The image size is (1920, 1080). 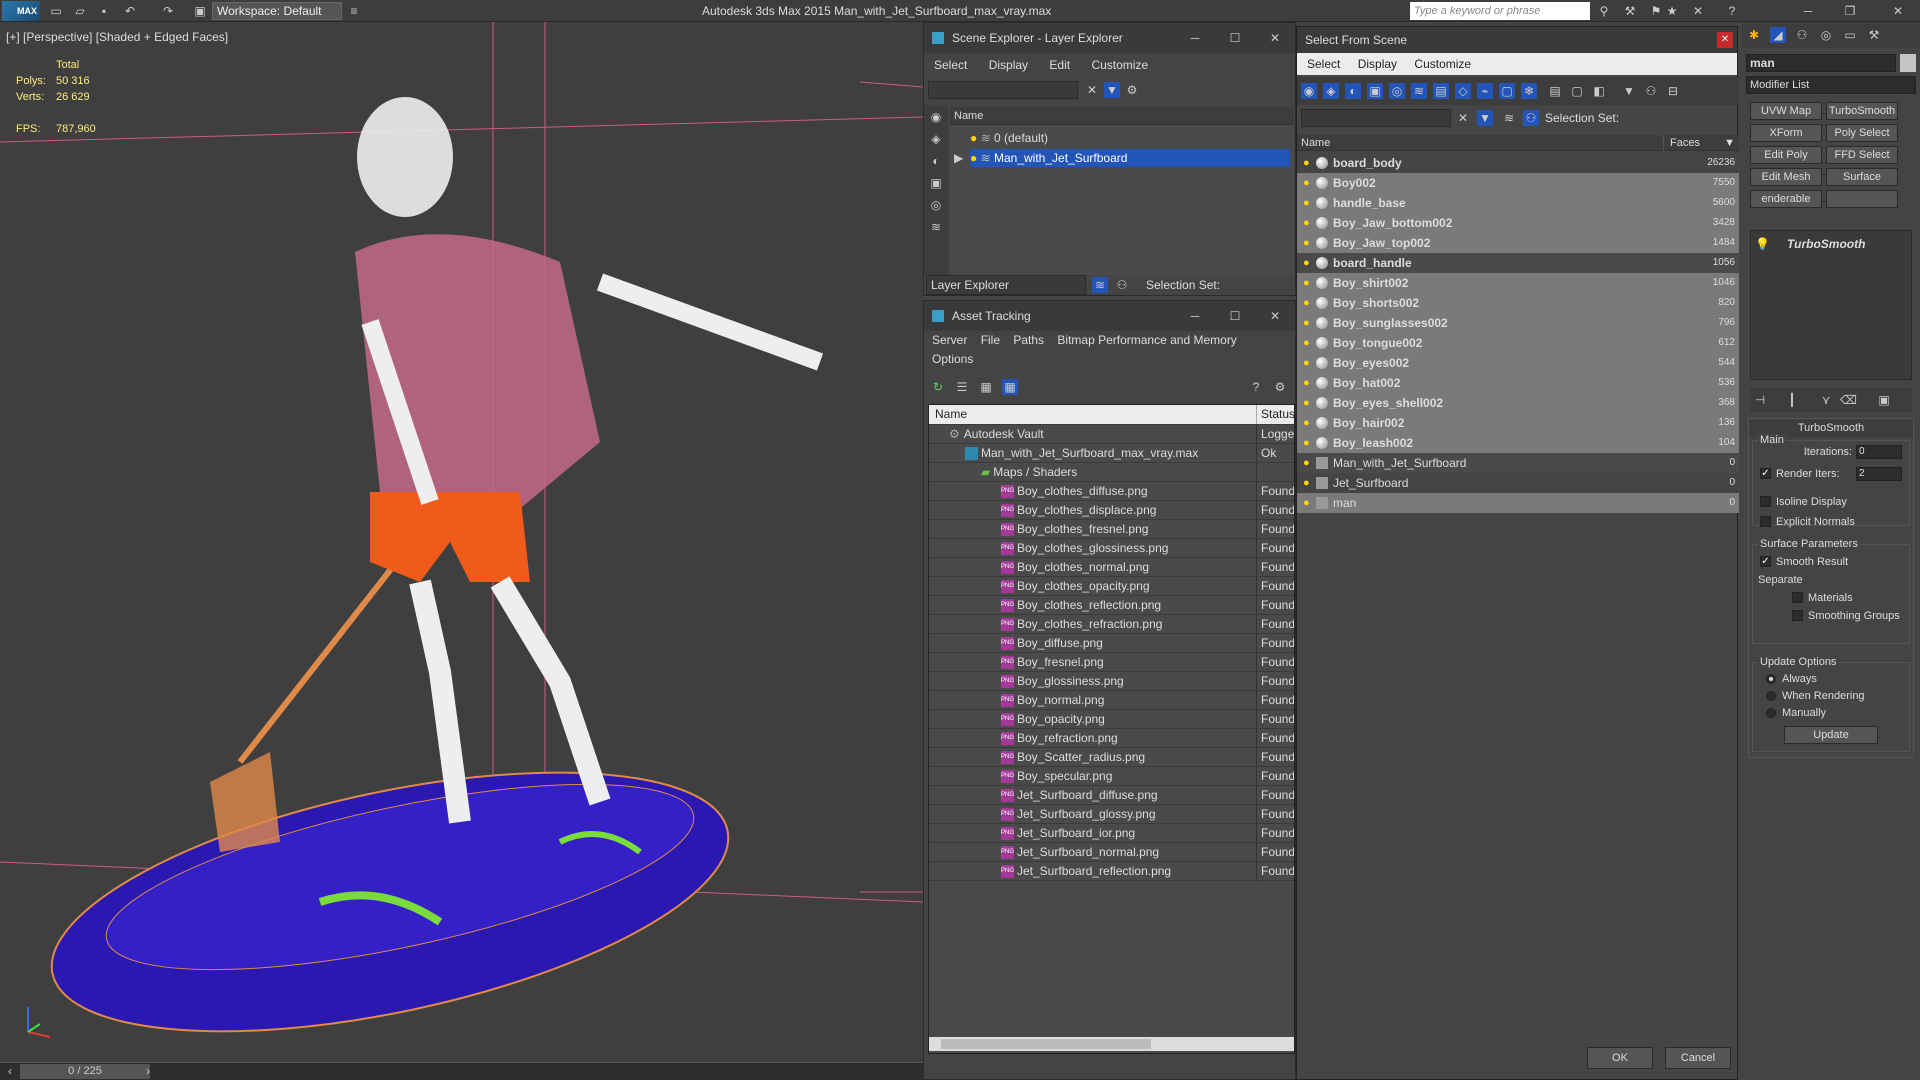 I want to click on object-row: ● Boy_hat002 536, so click(x=1518, y=383).